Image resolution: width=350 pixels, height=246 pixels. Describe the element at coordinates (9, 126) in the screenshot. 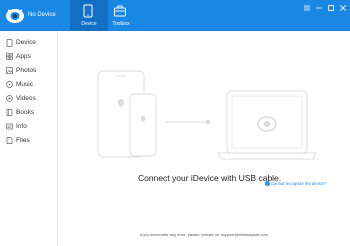

I see `info-icon` at that location.